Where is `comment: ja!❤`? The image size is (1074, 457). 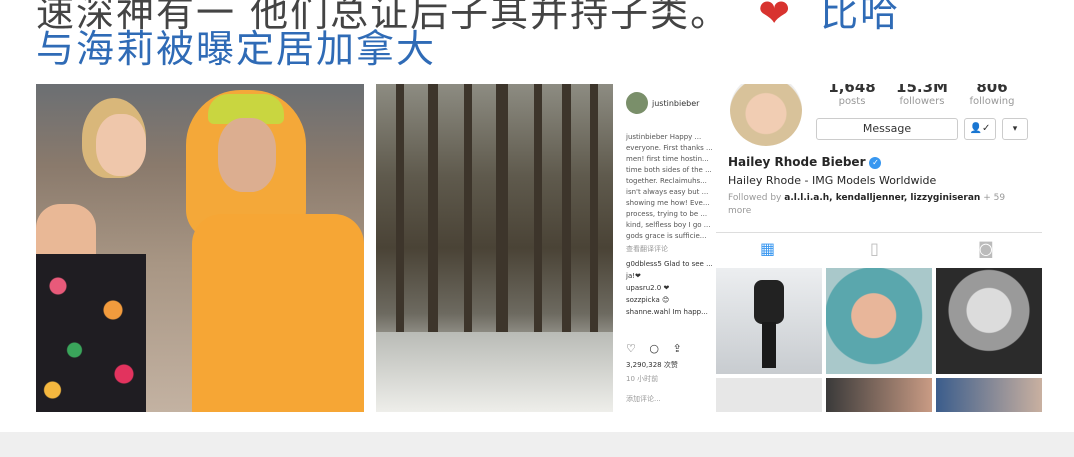 comment: ja!❤ is located at coordinates (633, 276).